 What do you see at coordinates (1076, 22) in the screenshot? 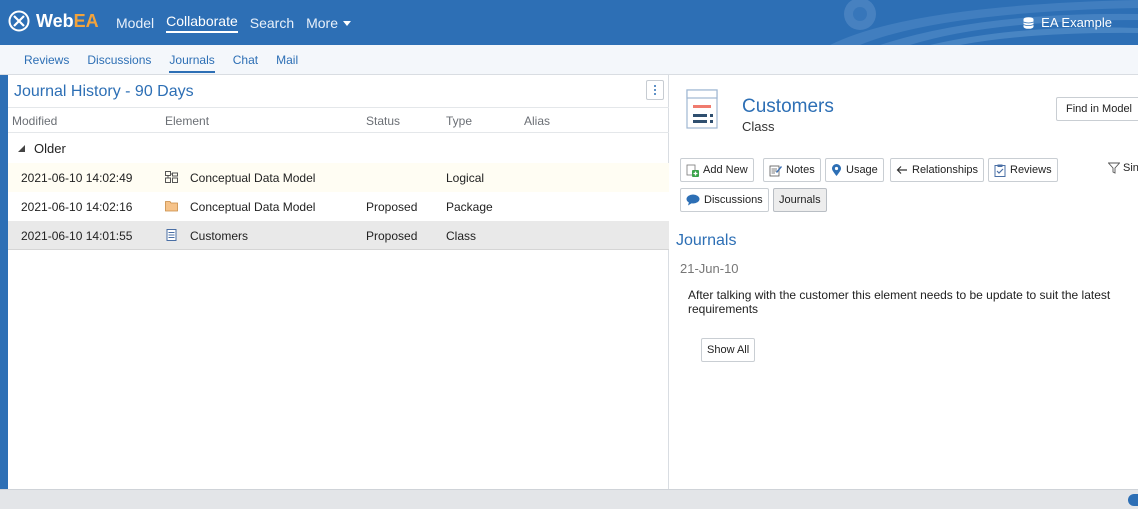
I see `model-name: EA Example` at bounding box center [1076, 22].